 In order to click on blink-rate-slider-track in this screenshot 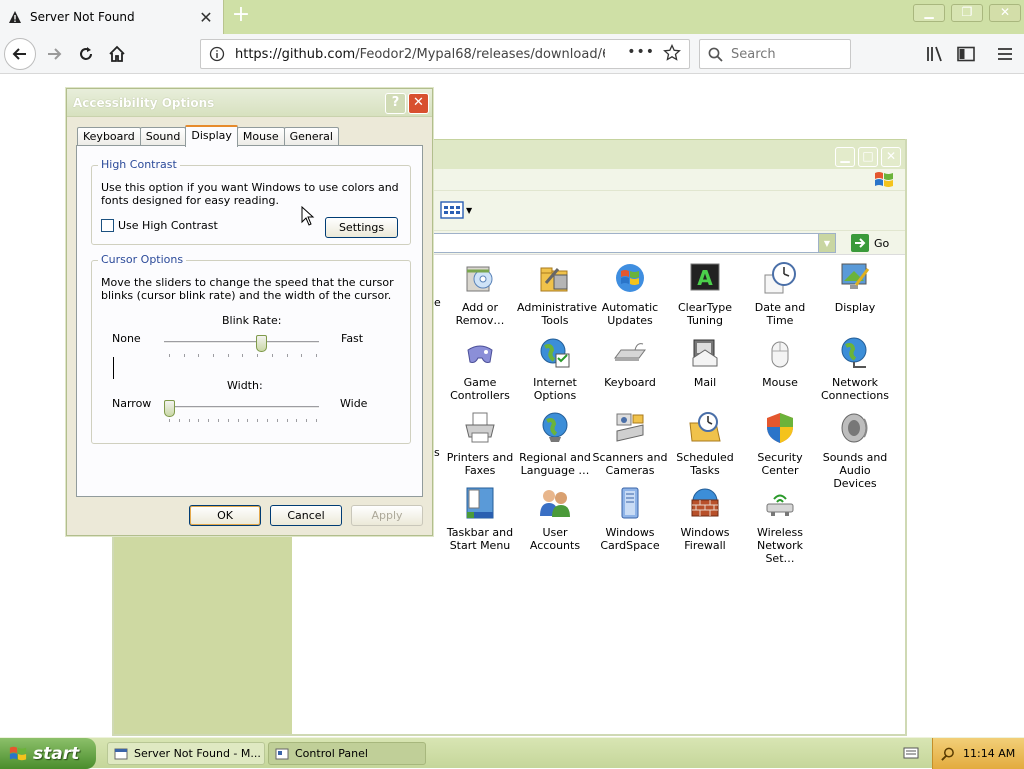, I will do `click(241, 342)`.